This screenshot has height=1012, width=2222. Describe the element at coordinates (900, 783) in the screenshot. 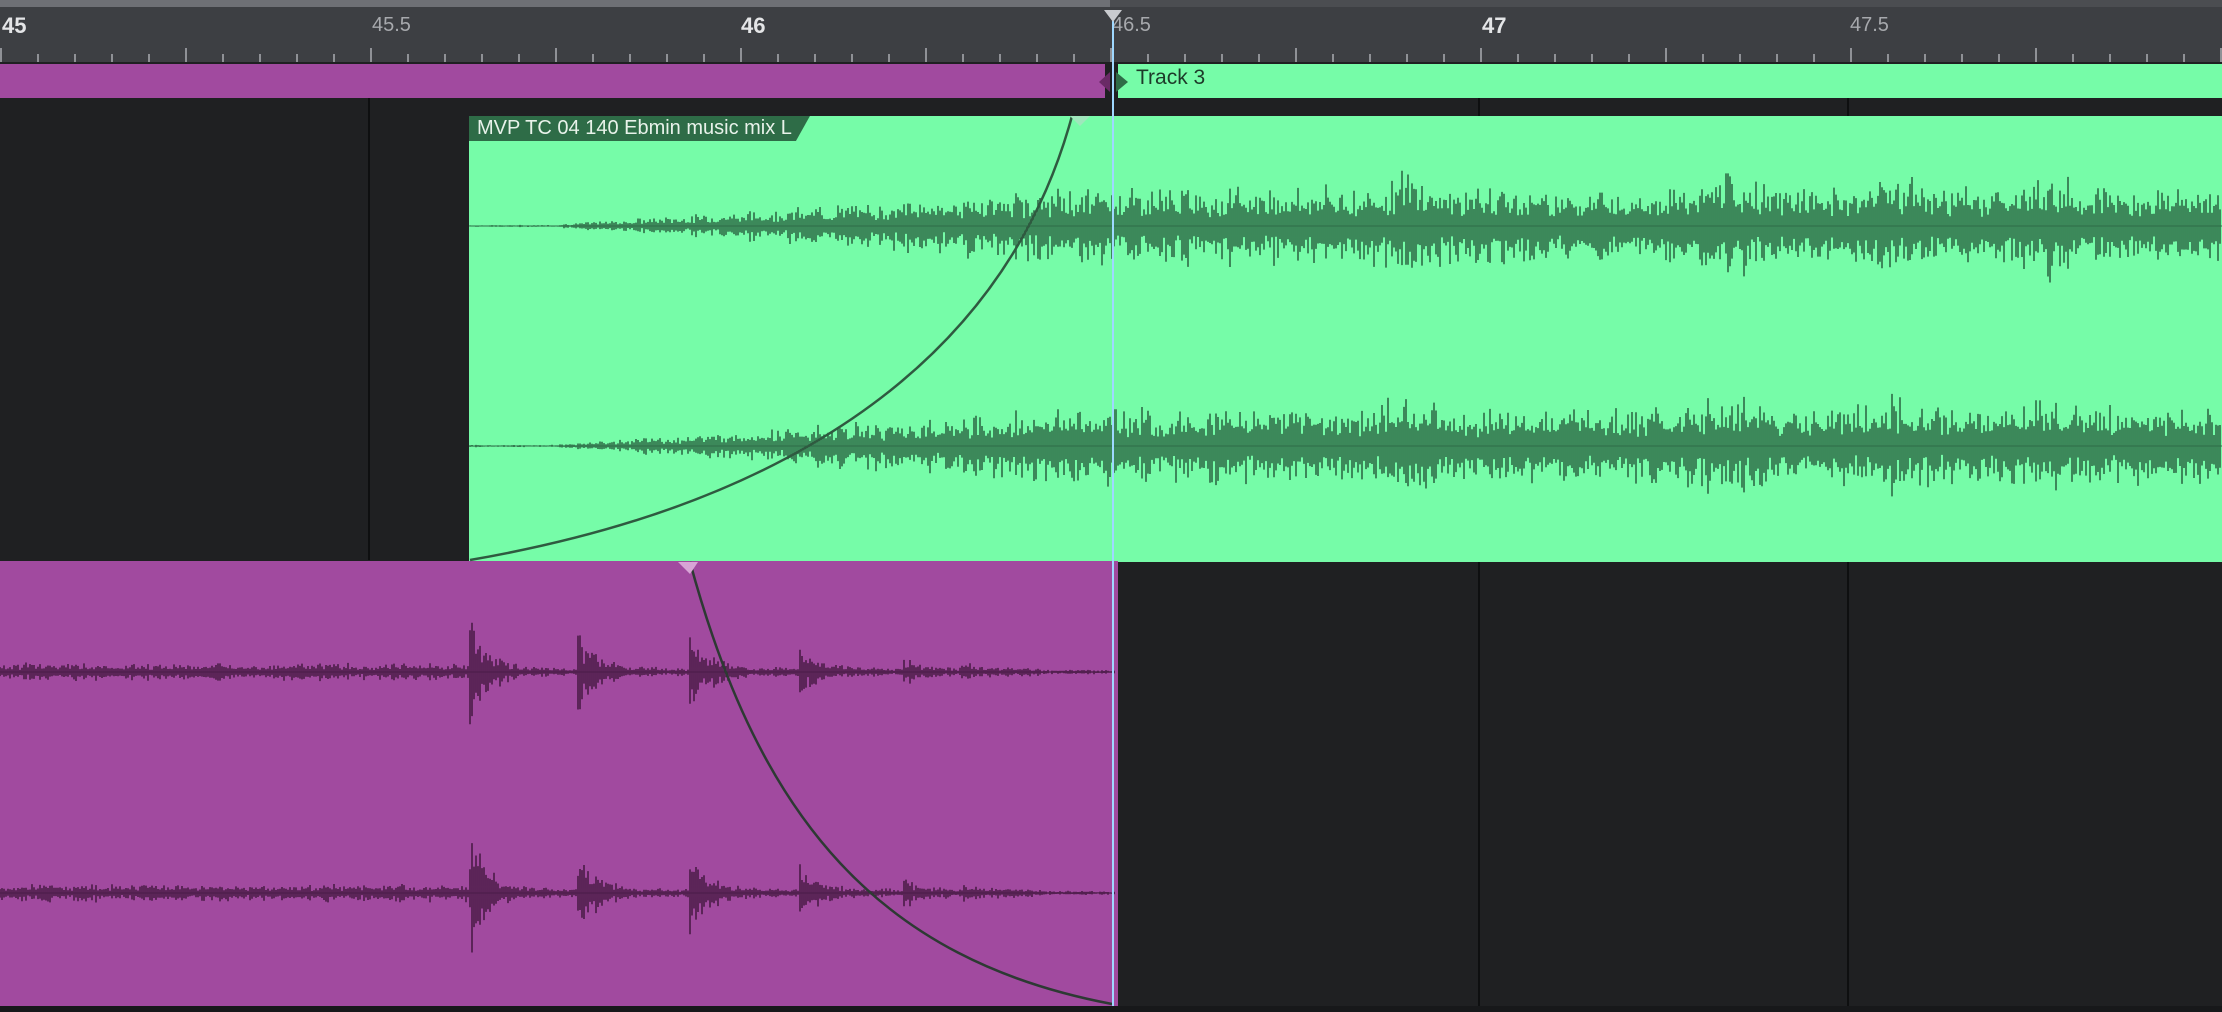

I see `fade-out-curve` at that location.